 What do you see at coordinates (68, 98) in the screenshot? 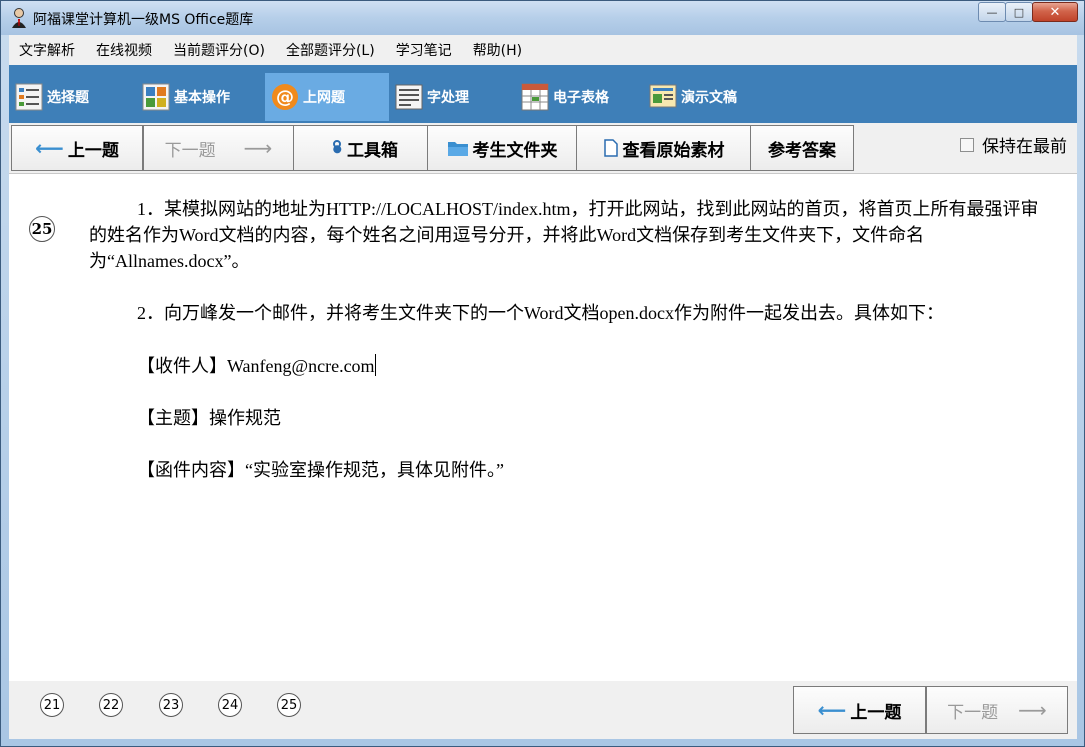
I see `module-label: 选择题` at bounding box center [68, 98].